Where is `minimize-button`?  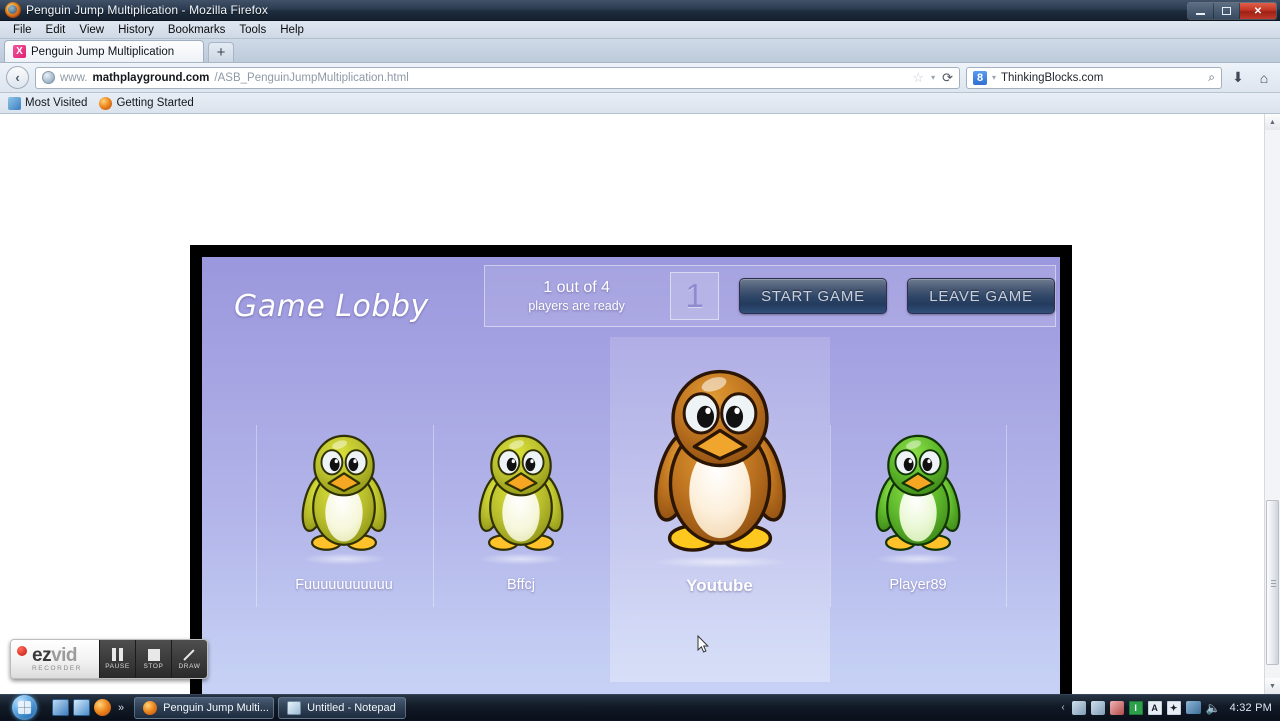
minimize-button is located at coordinates (1201, 11).